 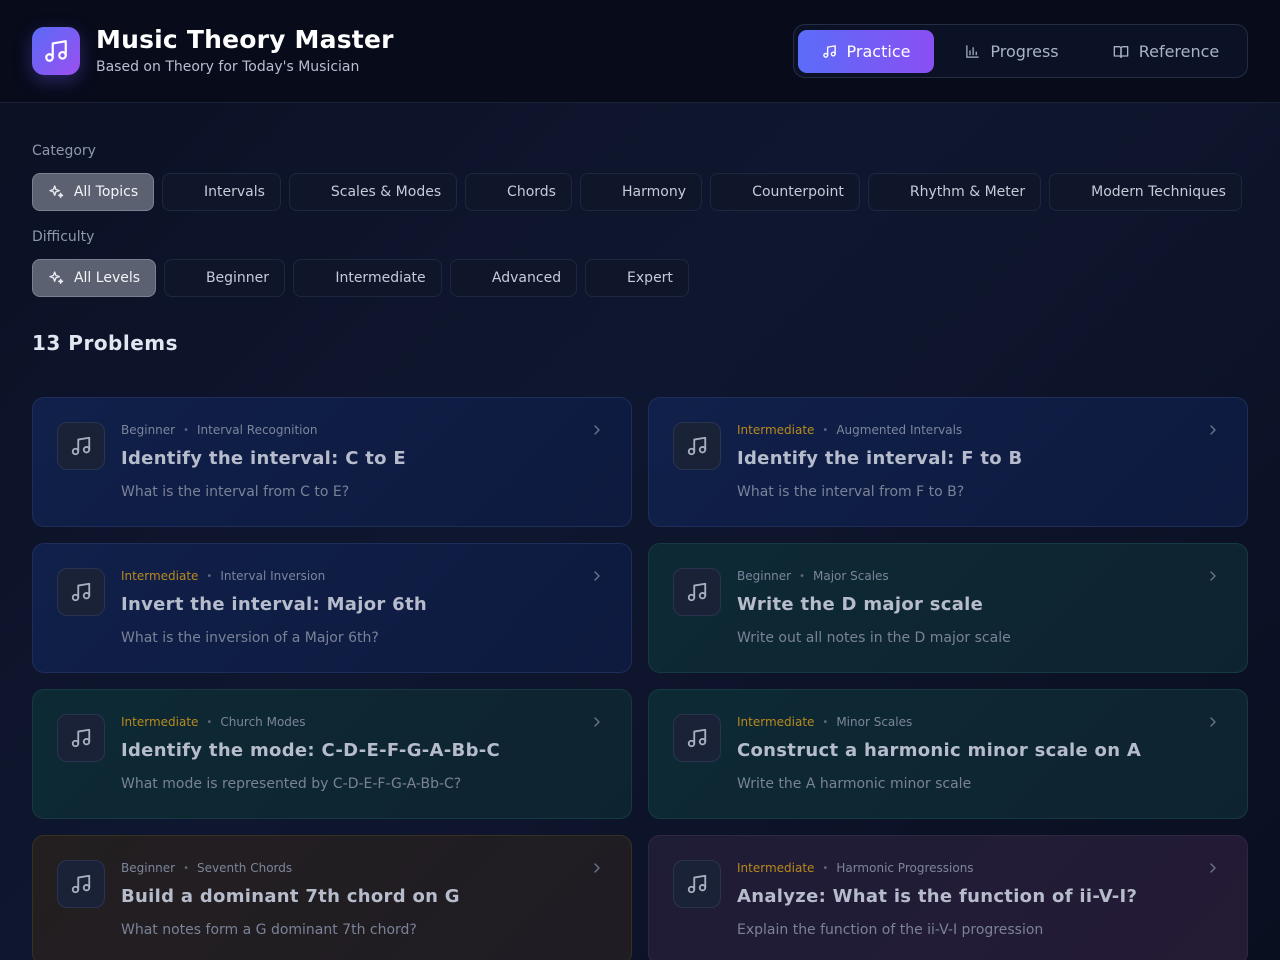 I want to click on tab-practice: Practice, so click(x=866, y=51).